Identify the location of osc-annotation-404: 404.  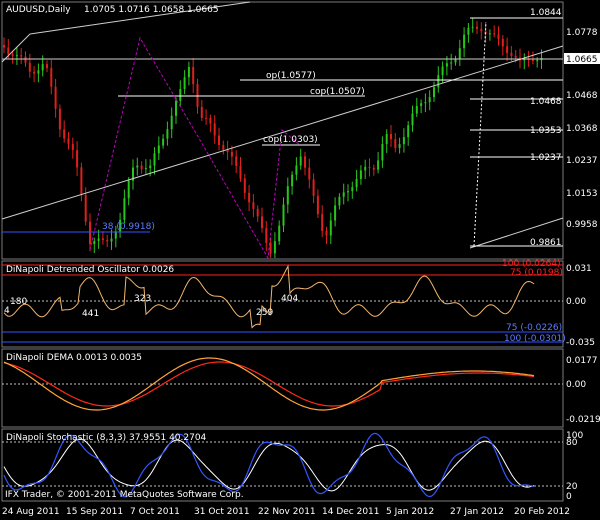
(289, 299).